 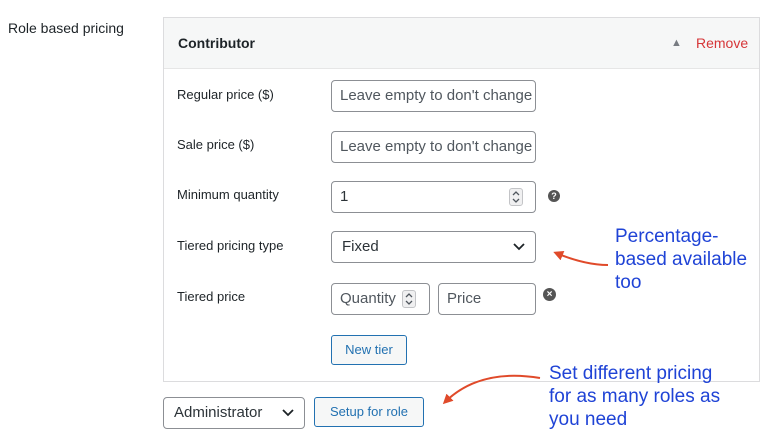 What do you see at coordinates (525, 328) in the screenshot?
I see `annotation-arrows` at bounding box center [525, 328].